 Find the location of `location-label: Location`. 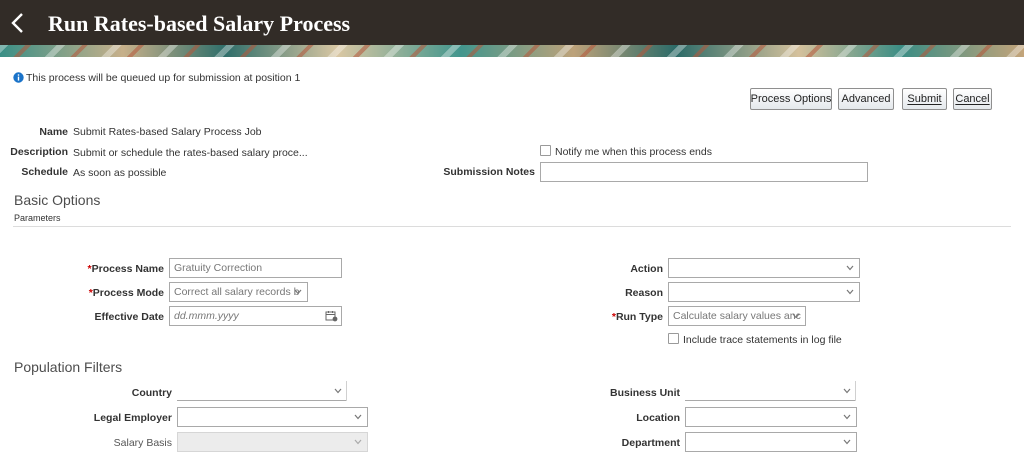

location-label: Location is located at coordinates (658, 418).